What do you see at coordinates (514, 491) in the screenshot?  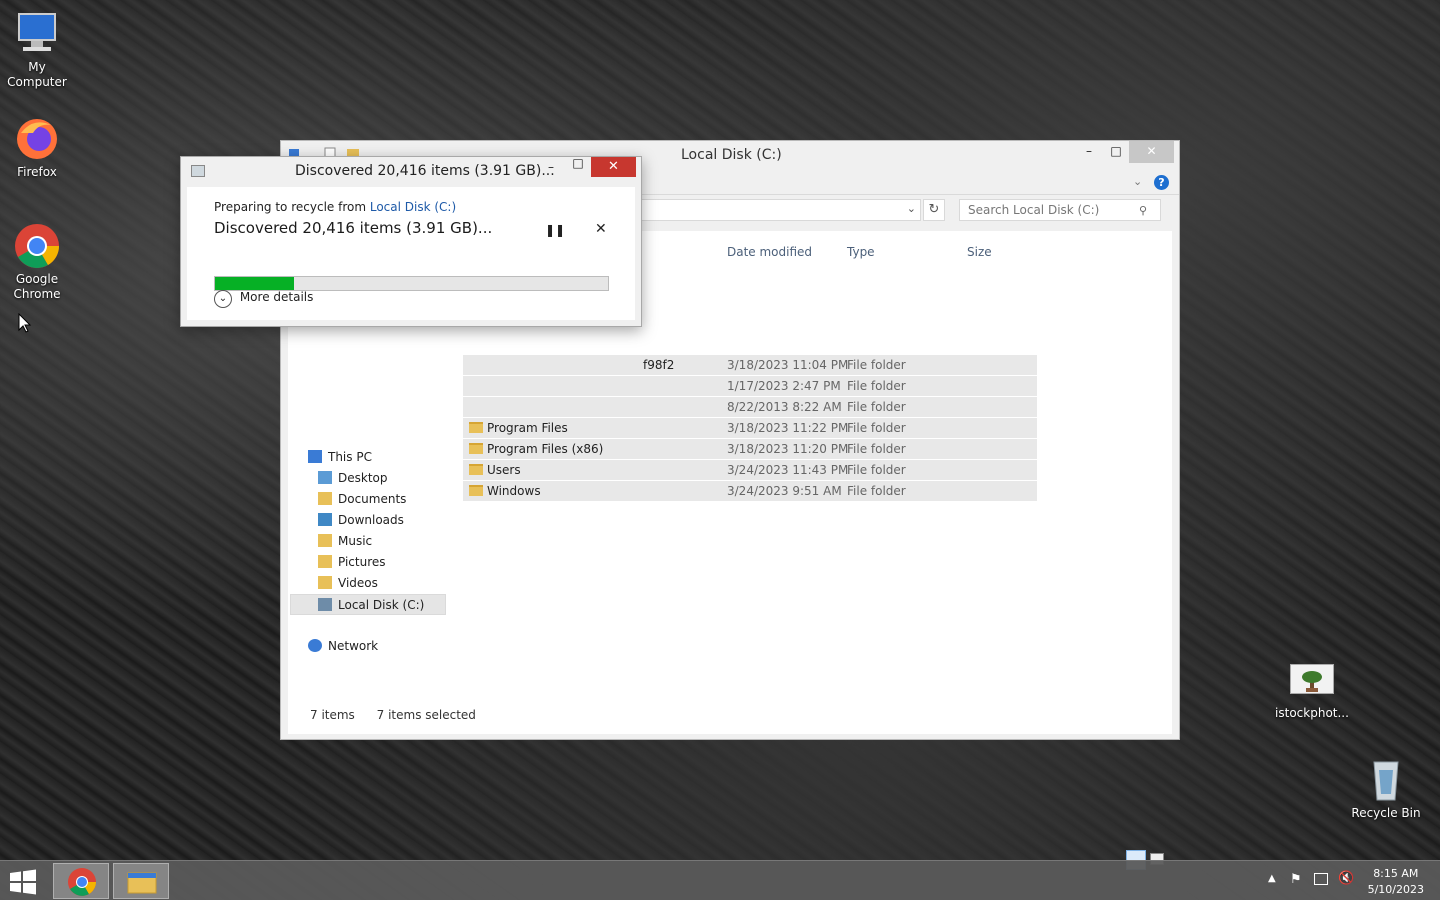 I see `file-name: Windows` at bounding box center [514, 491].